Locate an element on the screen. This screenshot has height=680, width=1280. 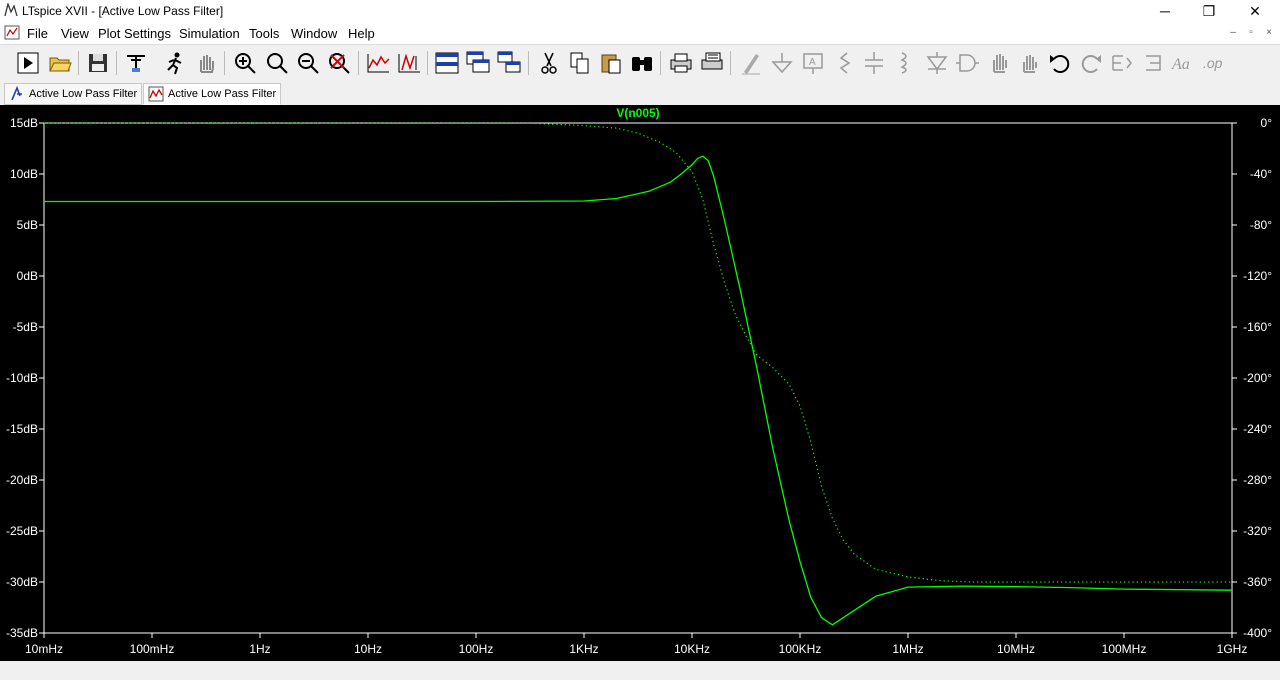
zoom-cancel-icon is located at coordinates (339, 63).